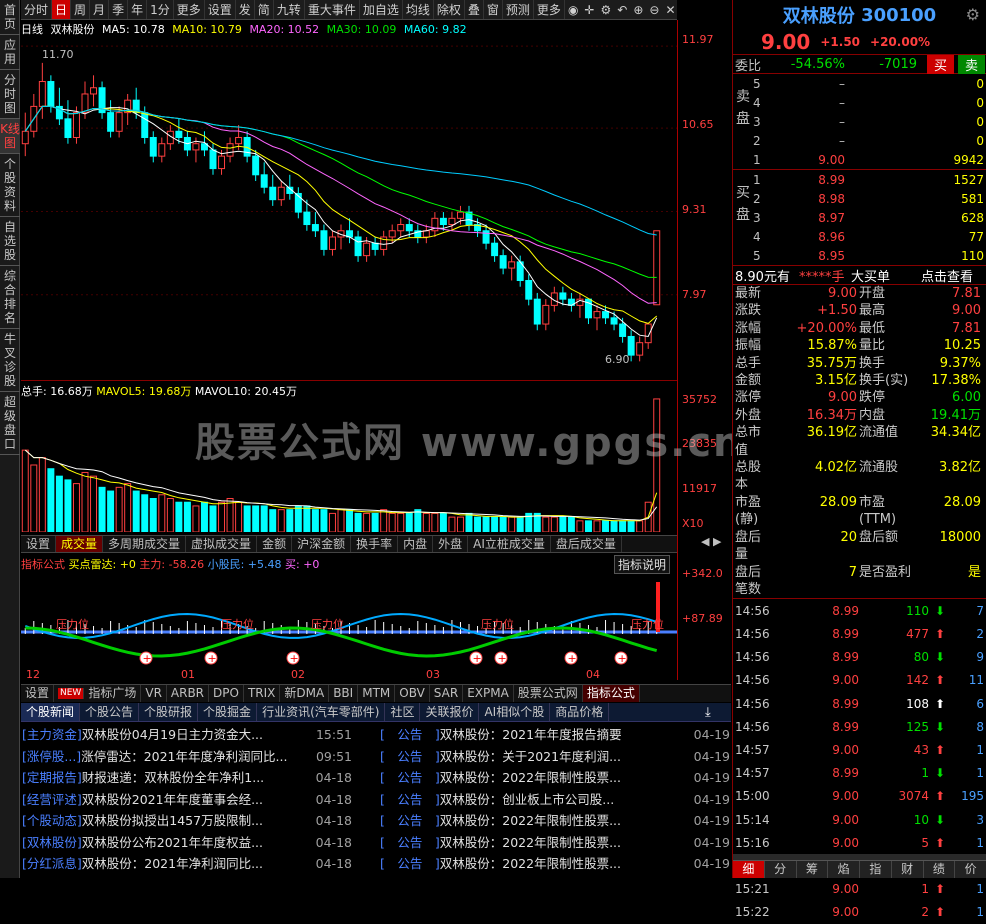  What do you see at coordinates (321, 712) in the screenshot?
I see `news-tab: 行业资讯(汽车零部件)` at bounding box center [321, 712].